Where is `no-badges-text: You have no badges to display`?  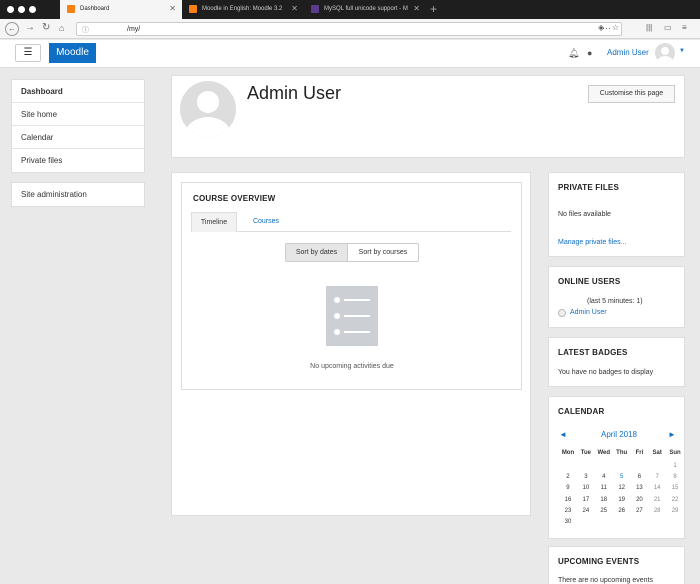 no-badges-text: You have no badges to display is located at coordinates (606, 372).